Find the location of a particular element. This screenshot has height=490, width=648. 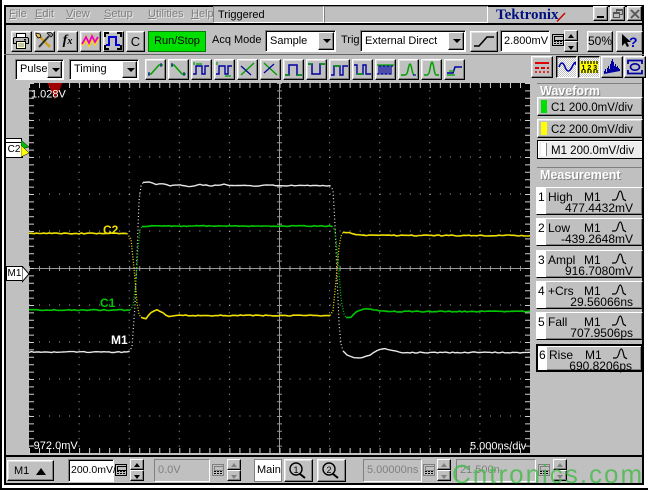

svg-text: 5.000ns/div is located at coordinates (498, 447).